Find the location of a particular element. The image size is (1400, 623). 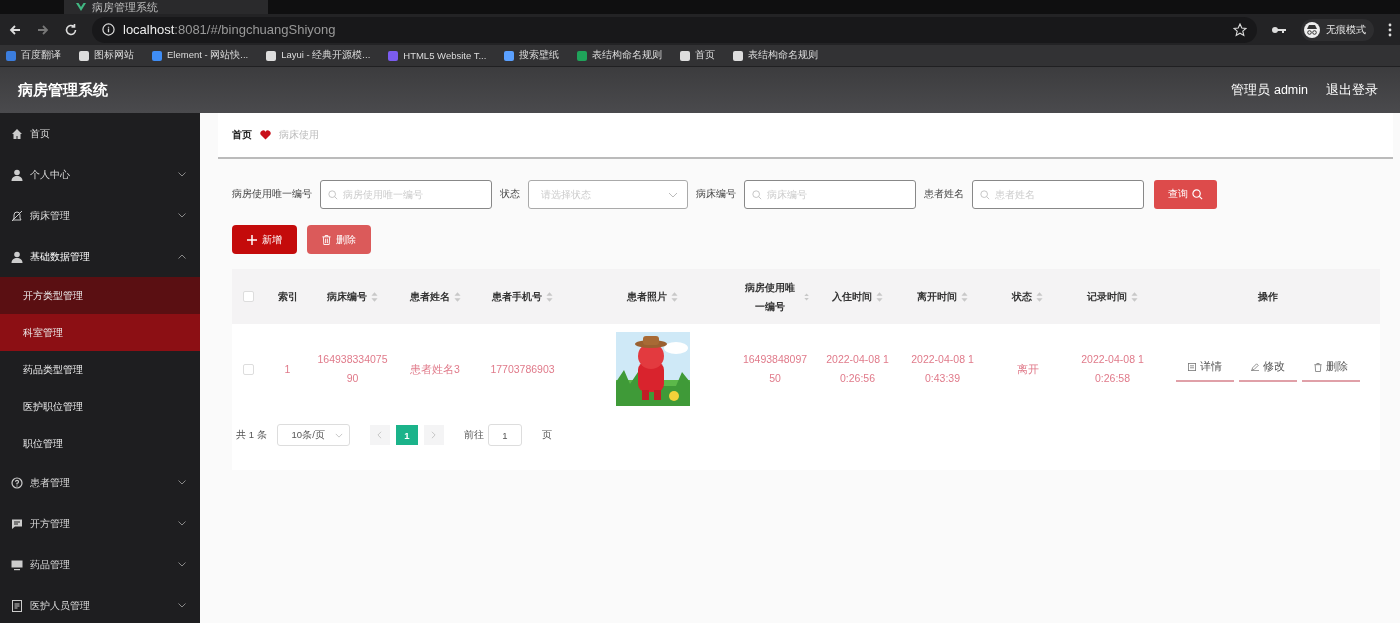

forward-icon is located at coordinates (43, 29).